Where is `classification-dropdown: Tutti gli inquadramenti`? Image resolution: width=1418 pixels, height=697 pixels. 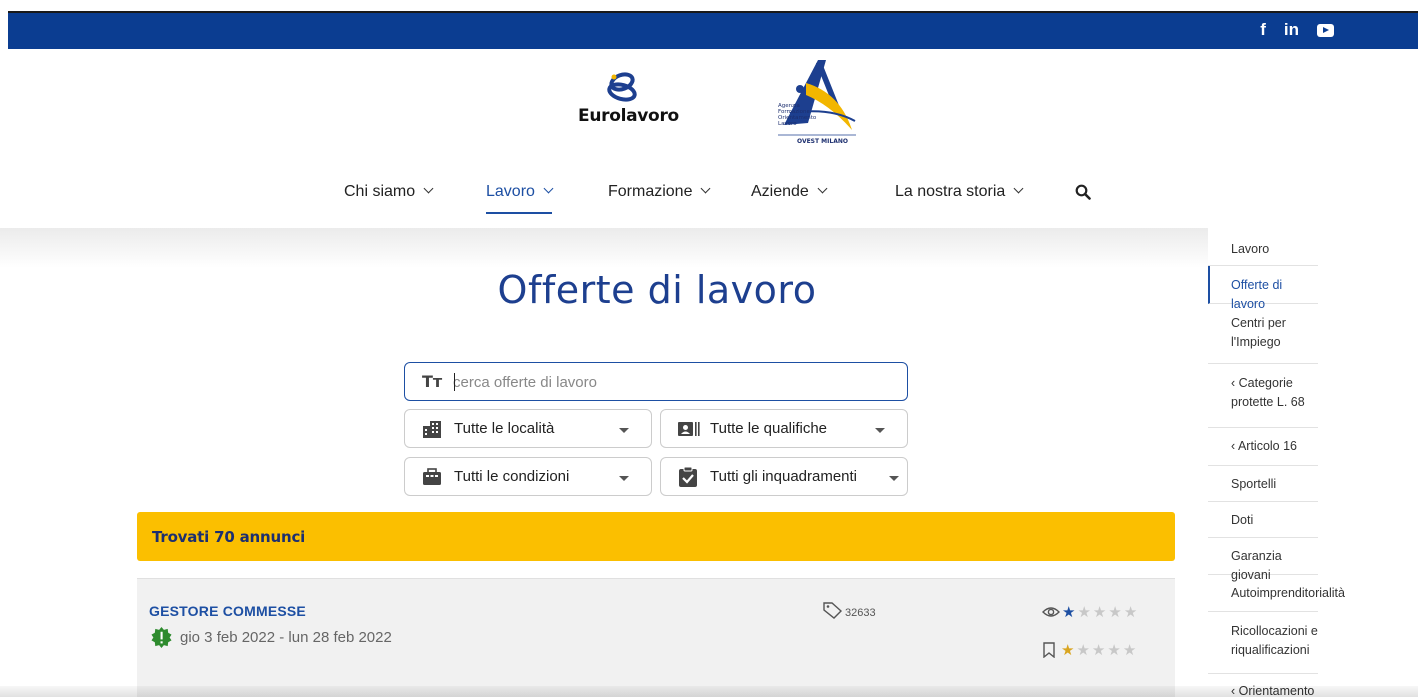
classification-dropdown: Tutti gli inquadramenti is located at coordinates (784, 476).